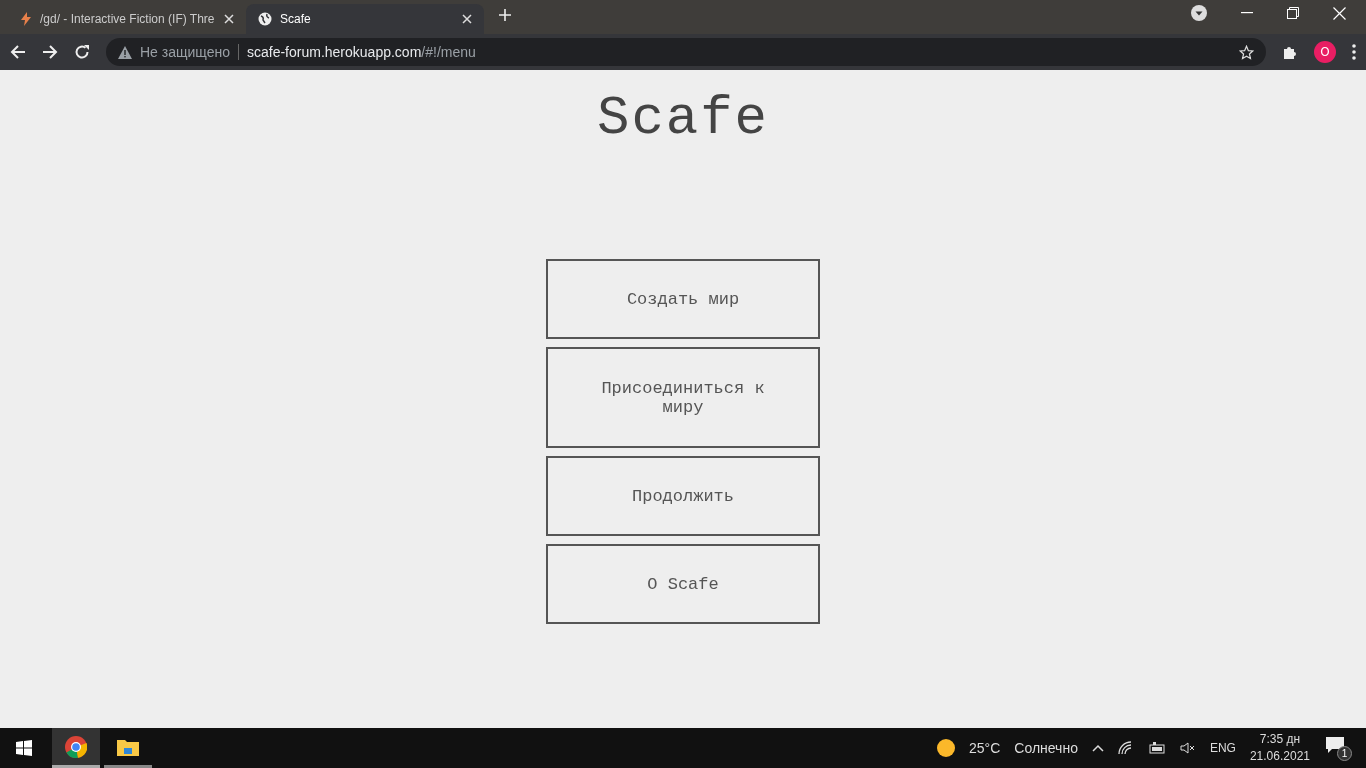 Image resolution: width=1366 pixels, height=768 pixels. Describe the element at coordinates (365, 19) in the screenshot. I see `browser-tab: Scafe` at that location.